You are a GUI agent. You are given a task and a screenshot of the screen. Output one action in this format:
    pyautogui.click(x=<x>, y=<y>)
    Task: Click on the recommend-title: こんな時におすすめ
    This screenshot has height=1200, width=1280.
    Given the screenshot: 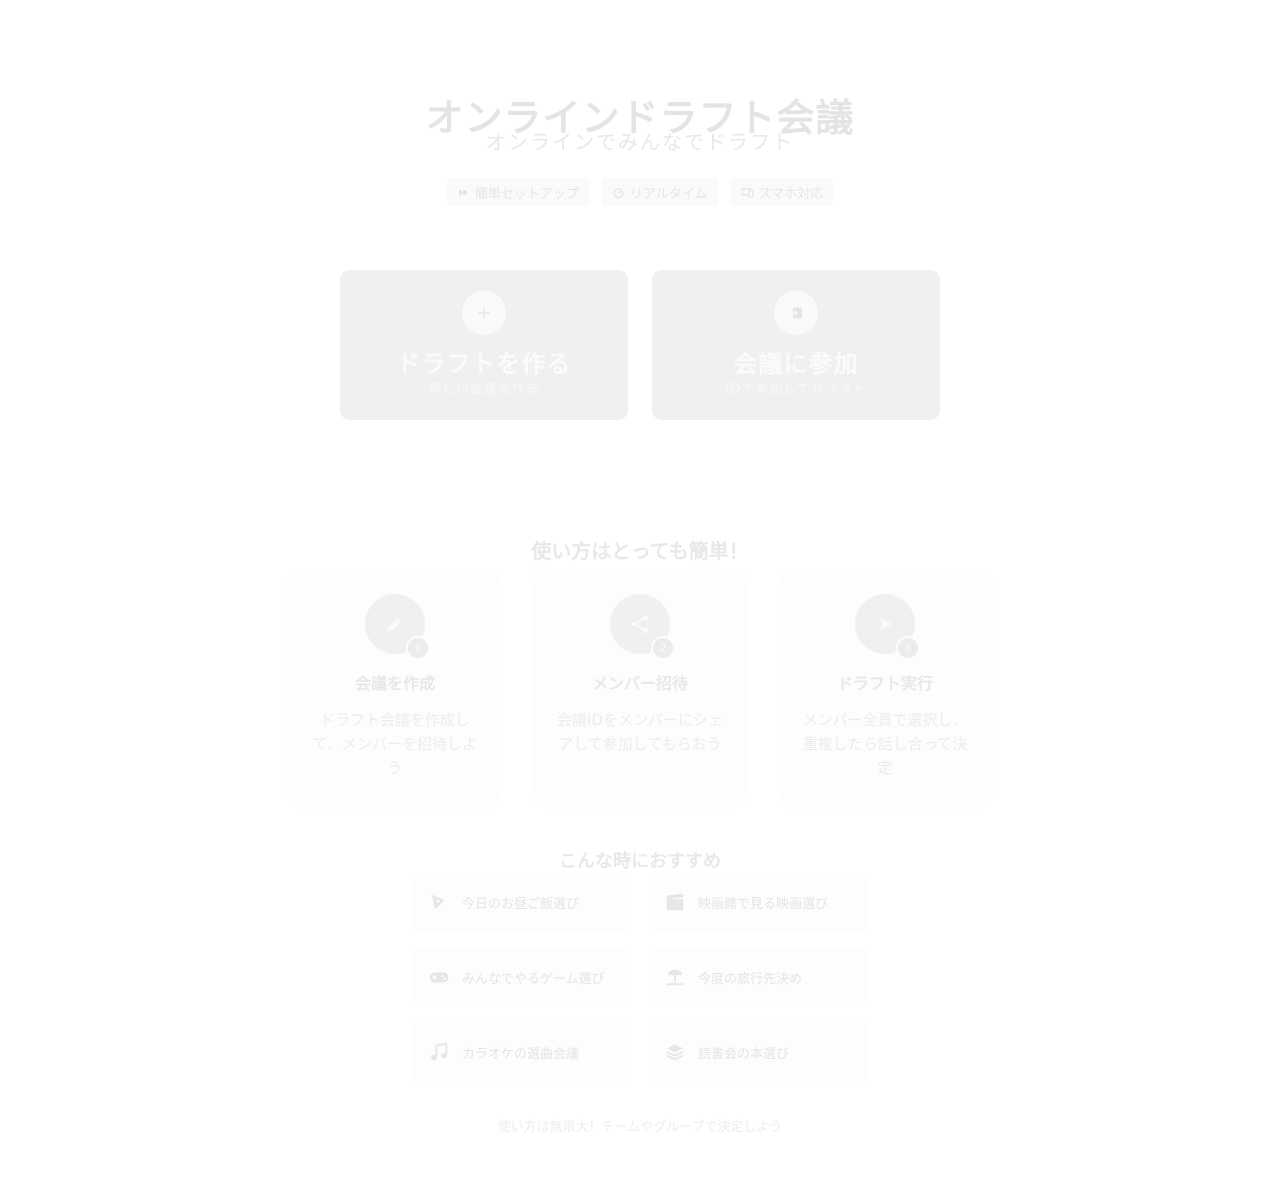 What is the action you would take?
    pyautogui.click(x=640, y=861)
    